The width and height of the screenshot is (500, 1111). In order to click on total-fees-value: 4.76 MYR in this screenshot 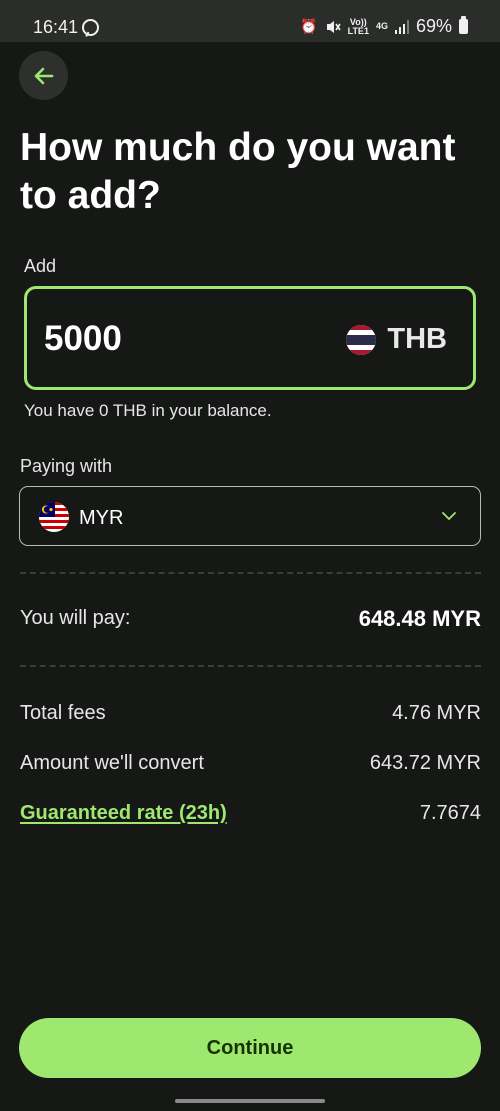, I will do `click(436, 713)`.